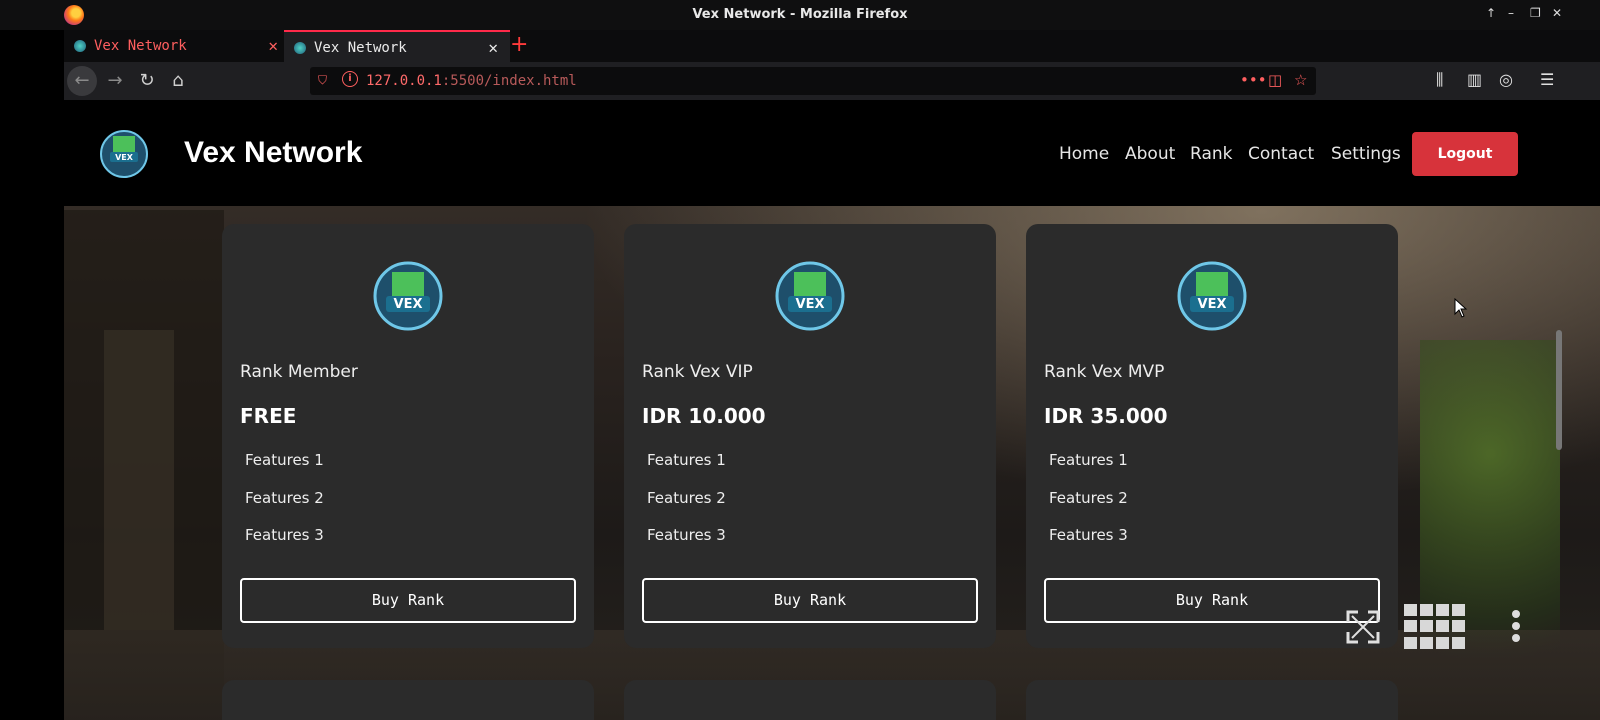 This screenshot has height=720, width=1600. I want to click on grid-icon, so click(1435, 627).